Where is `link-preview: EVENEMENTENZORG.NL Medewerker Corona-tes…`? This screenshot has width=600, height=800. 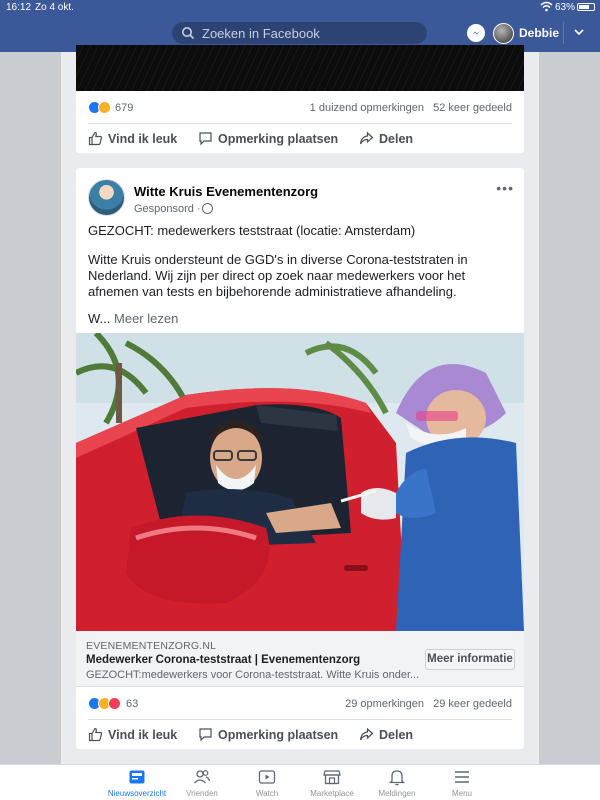 link-preview: EVENEMENTENZORG.NL Medewerker Corona-tes… is located at coordinates (300, 659).